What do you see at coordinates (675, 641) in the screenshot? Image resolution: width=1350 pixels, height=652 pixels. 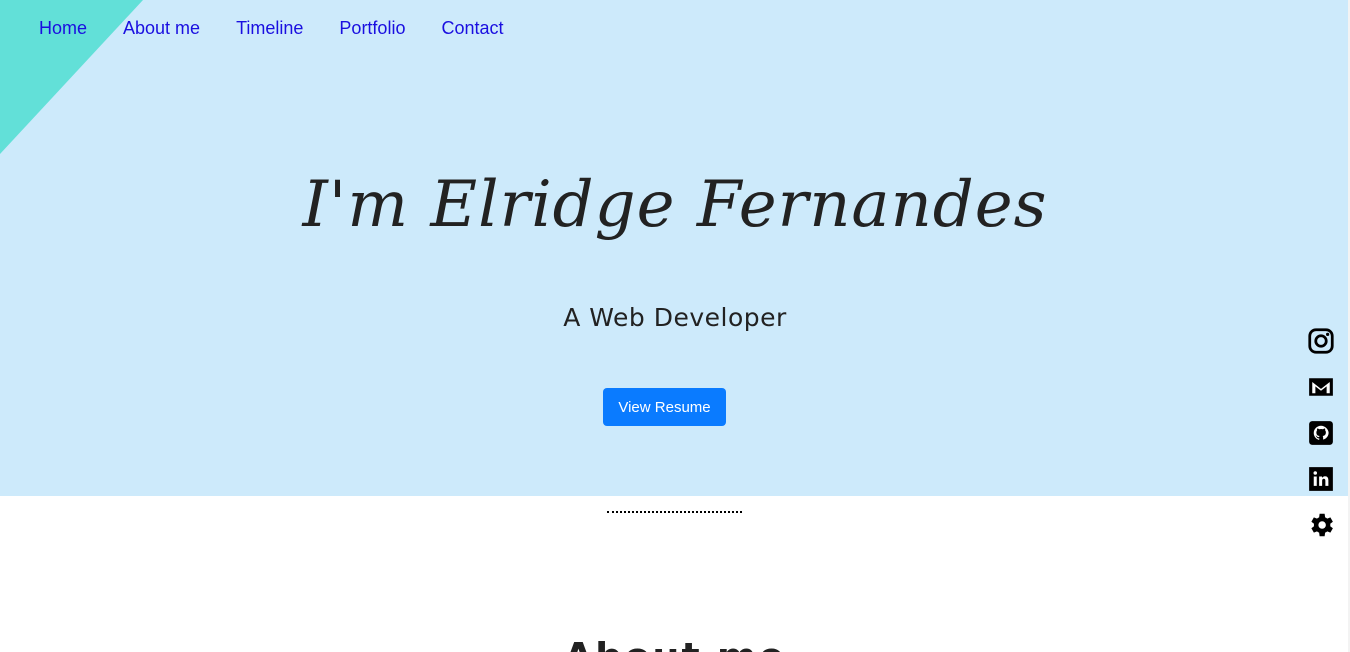 I see `about-heading: About me` at bounding box center [675, 641].